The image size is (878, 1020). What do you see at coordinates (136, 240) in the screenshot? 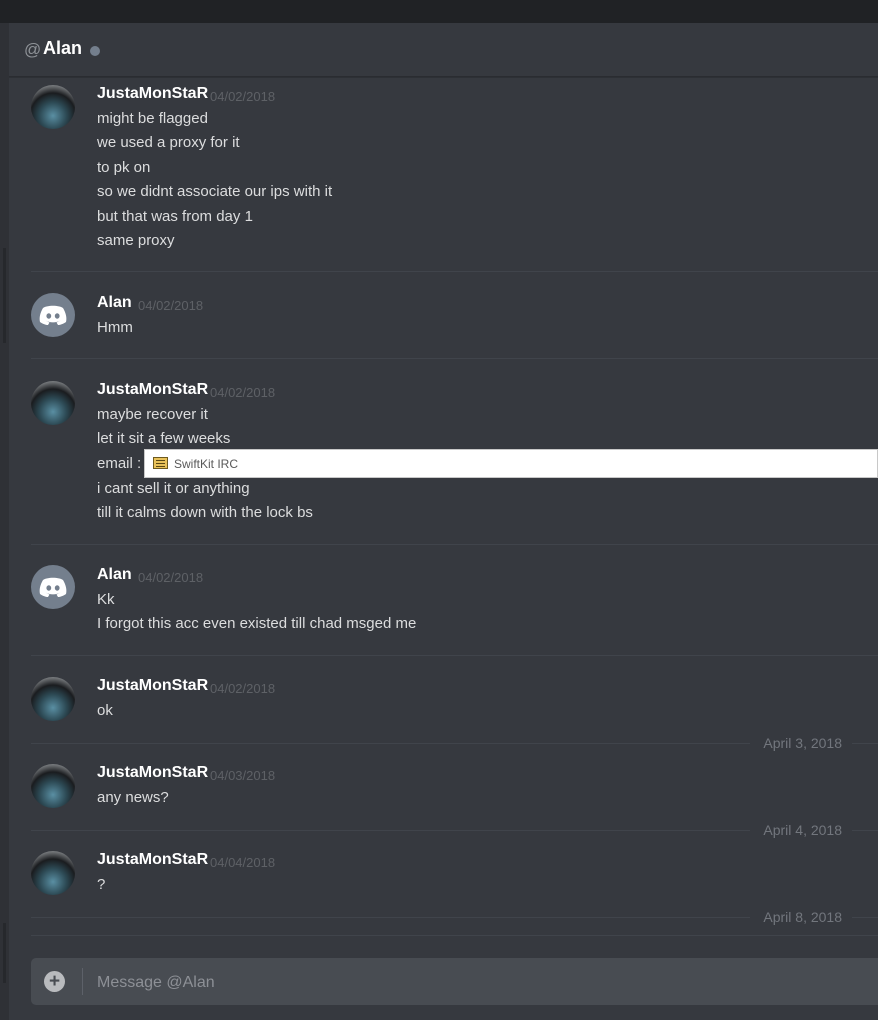
I see `message-line: same proxy` at bounding box center [136, 240].